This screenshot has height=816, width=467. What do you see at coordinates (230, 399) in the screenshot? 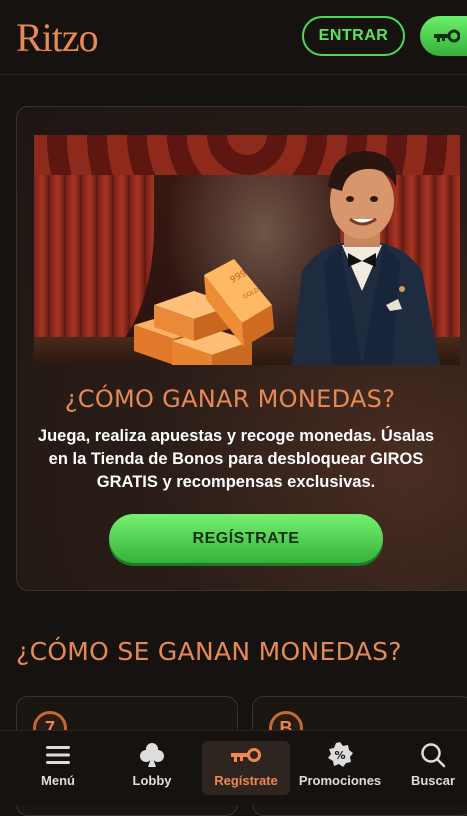
I see `promo-title: ¿CÓMO GANAR MONEDAS?` at bounding box center [230, 399].